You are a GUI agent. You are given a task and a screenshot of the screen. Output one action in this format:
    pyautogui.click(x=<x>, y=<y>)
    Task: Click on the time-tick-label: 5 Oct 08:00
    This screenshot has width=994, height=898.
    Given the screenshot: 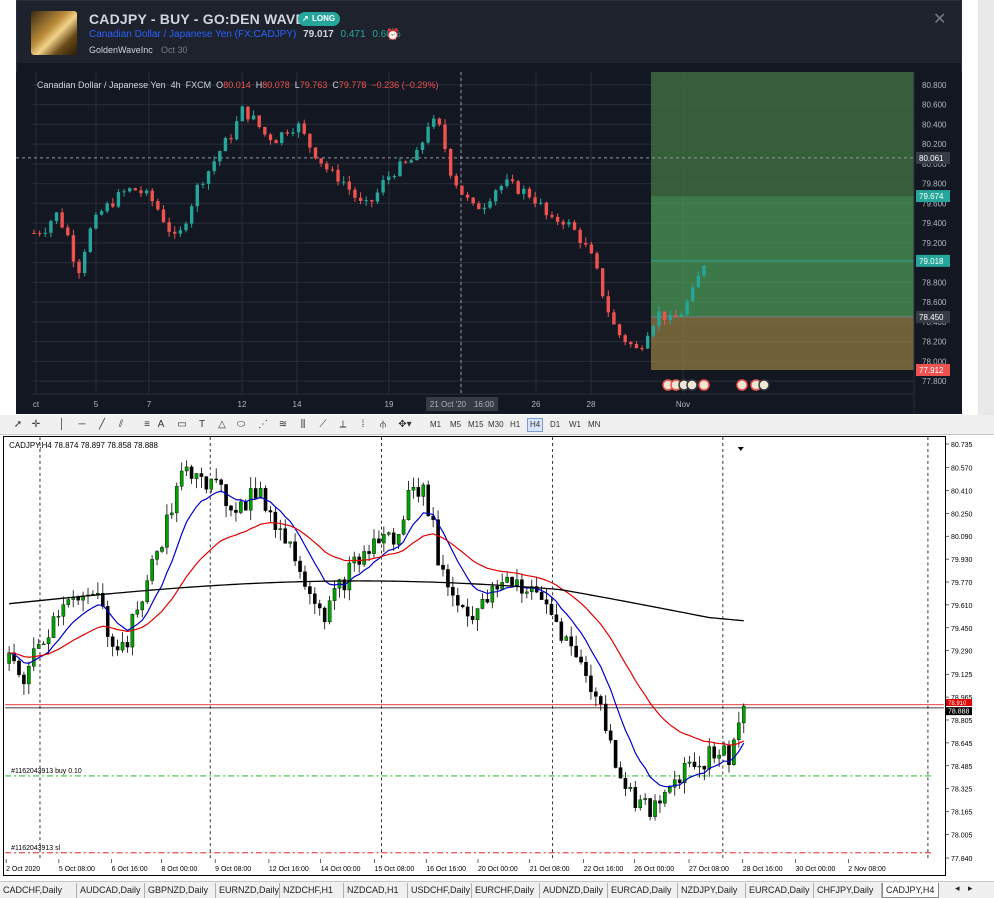 What is the action you would take?
    pyautogui.click(x=77, y=869)
    